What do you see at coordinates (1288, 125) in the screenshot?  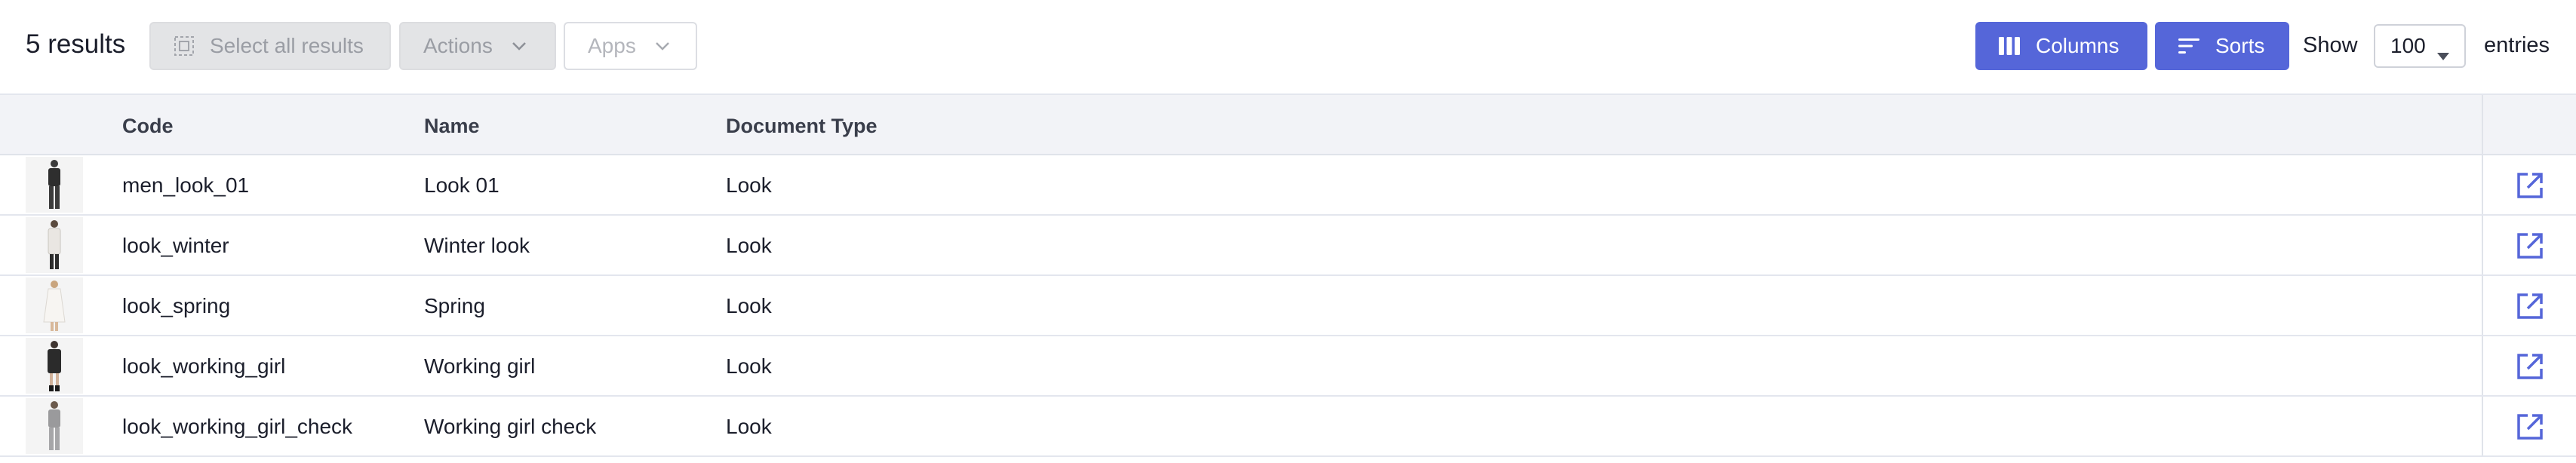 I see `table-header: Code Name Document Type` at bounding box center [1288, 125].